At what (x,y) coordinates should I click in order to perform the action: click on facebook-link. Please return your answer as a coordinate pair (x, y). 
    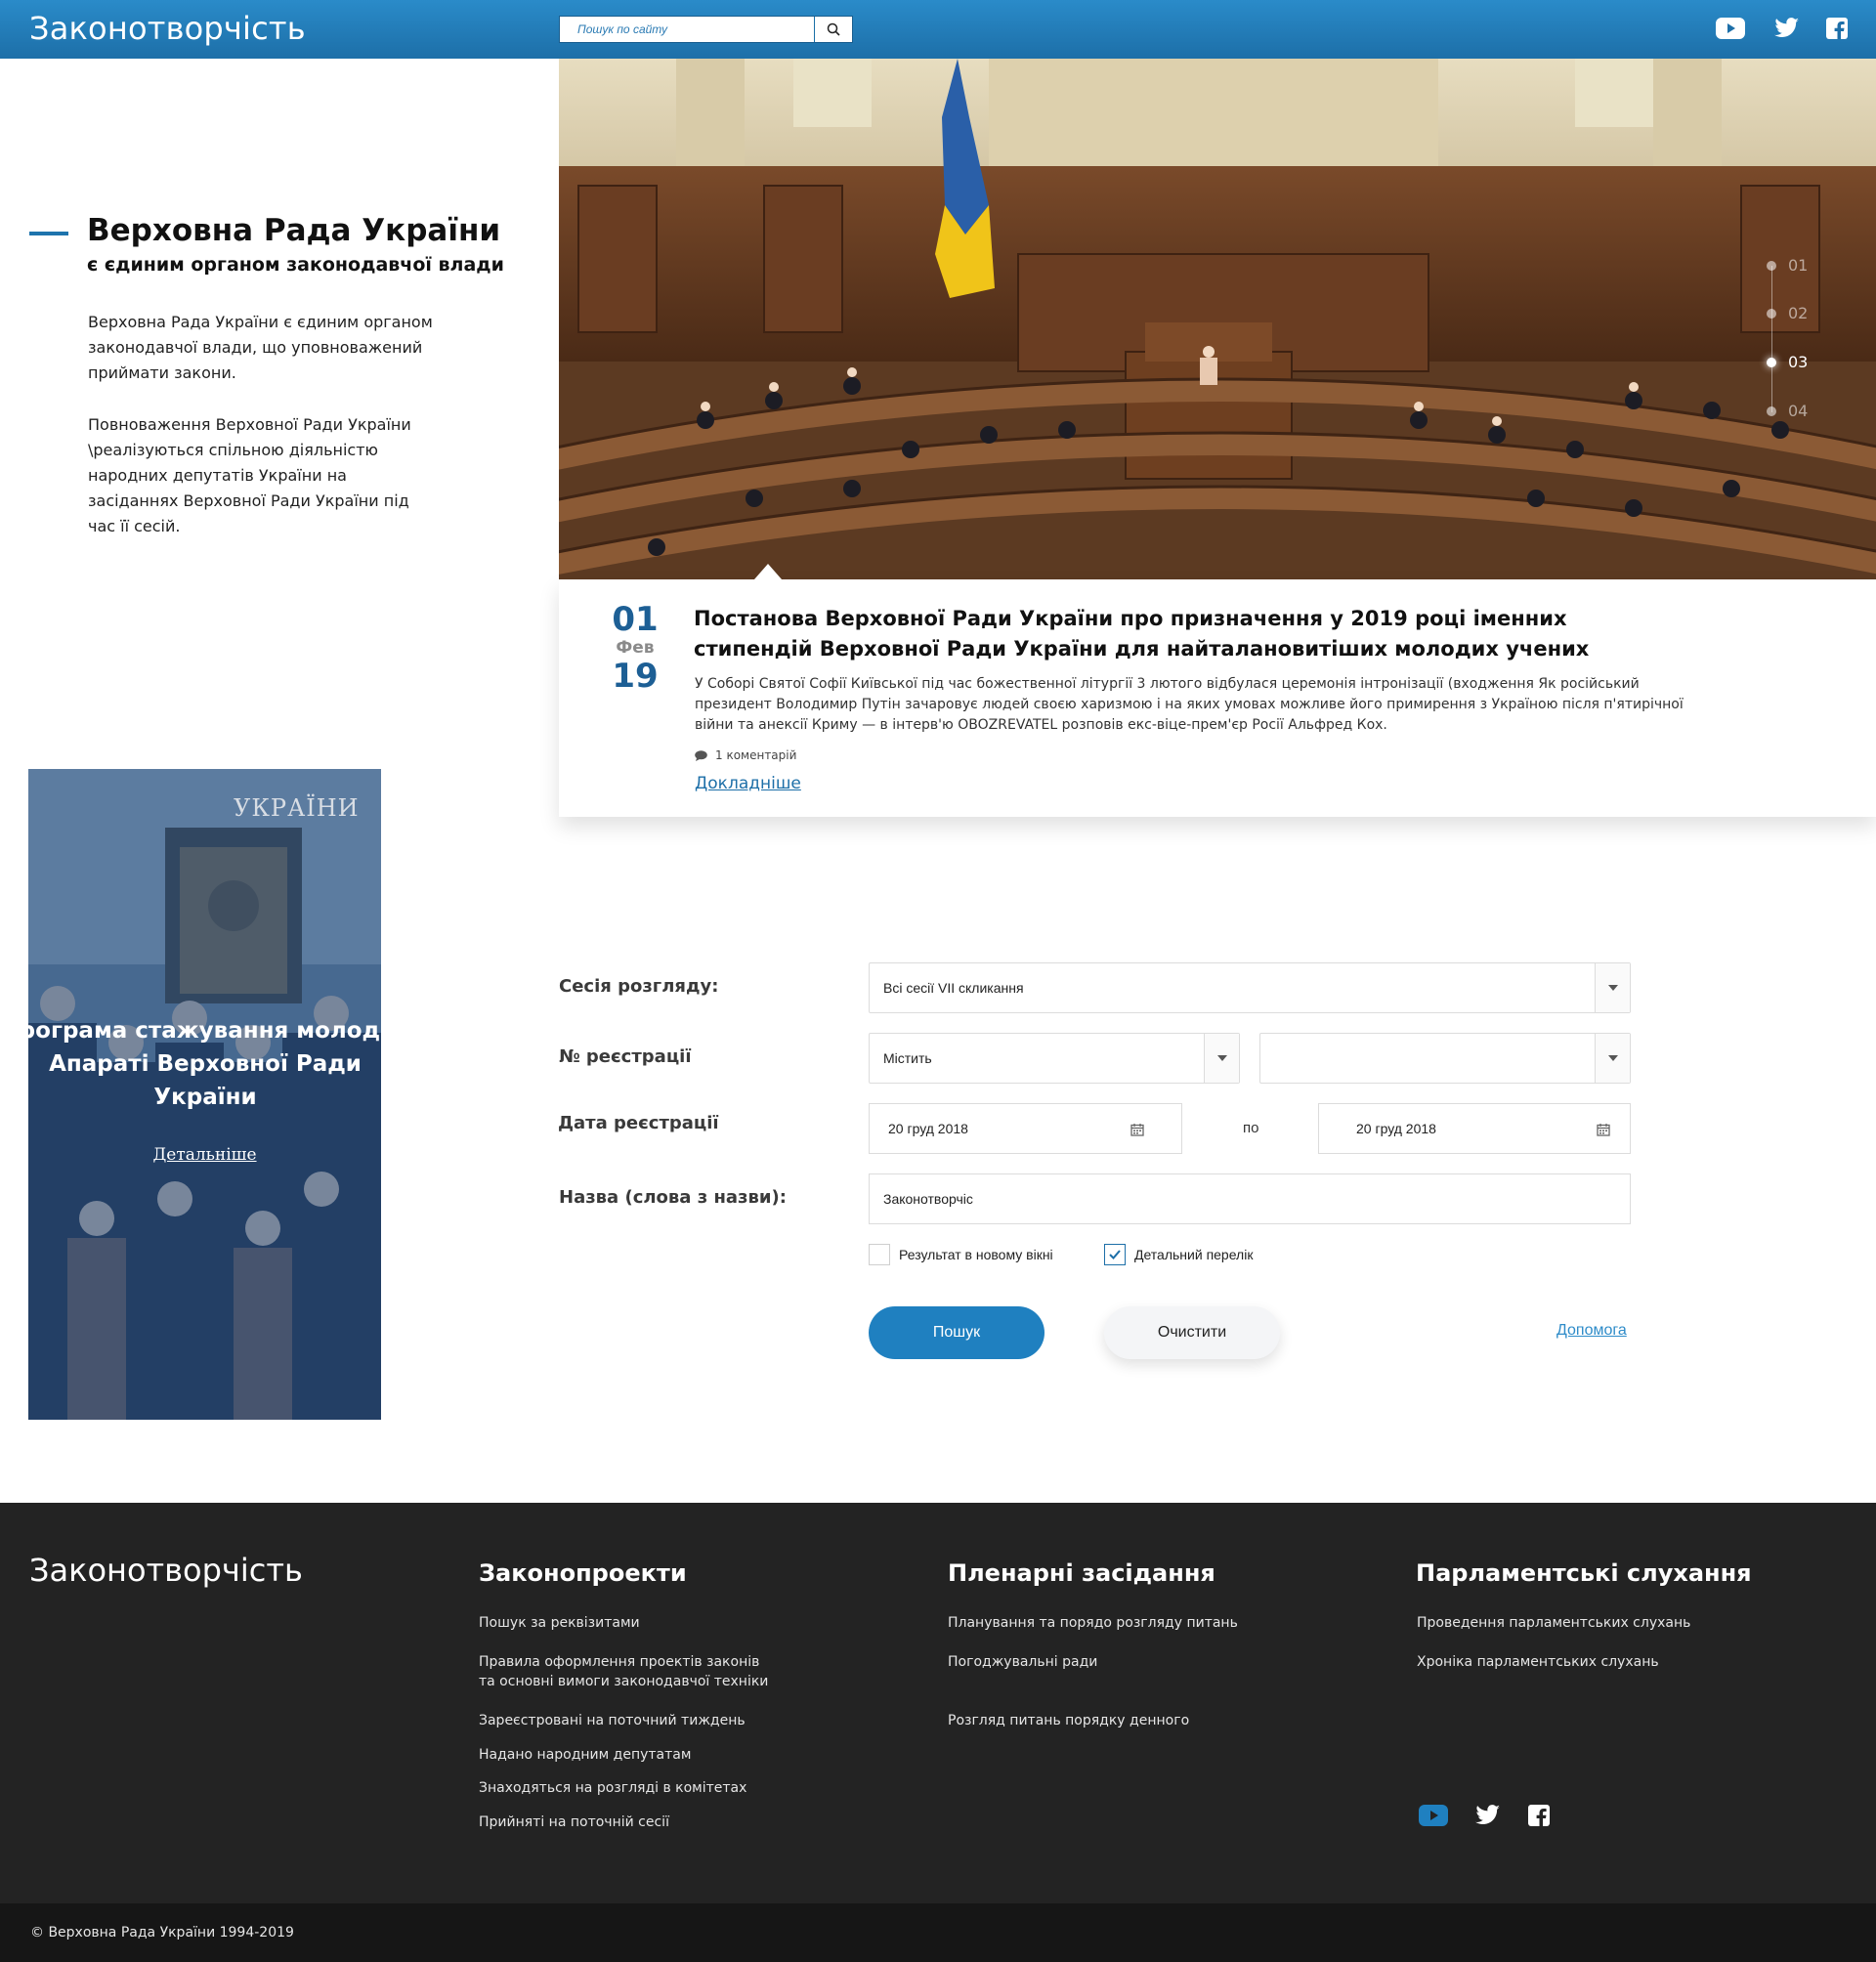
    Looking at the image, I should click on (1837, 29).